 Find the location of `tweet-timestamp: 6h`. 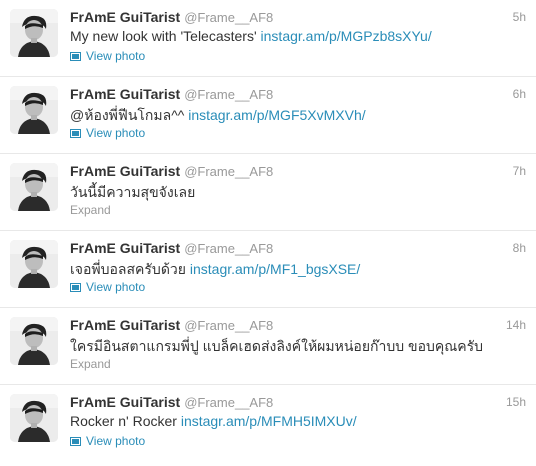

tweet-timestamp: 6h is located at coordinates (519, 94).